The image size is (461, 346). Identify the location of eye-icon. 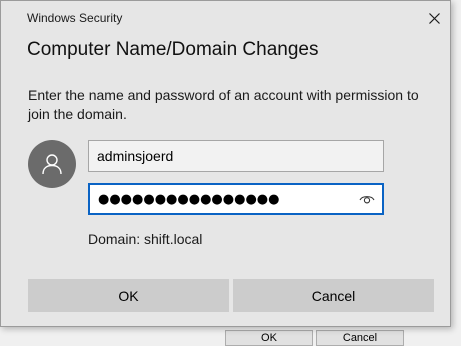
(367, 200).